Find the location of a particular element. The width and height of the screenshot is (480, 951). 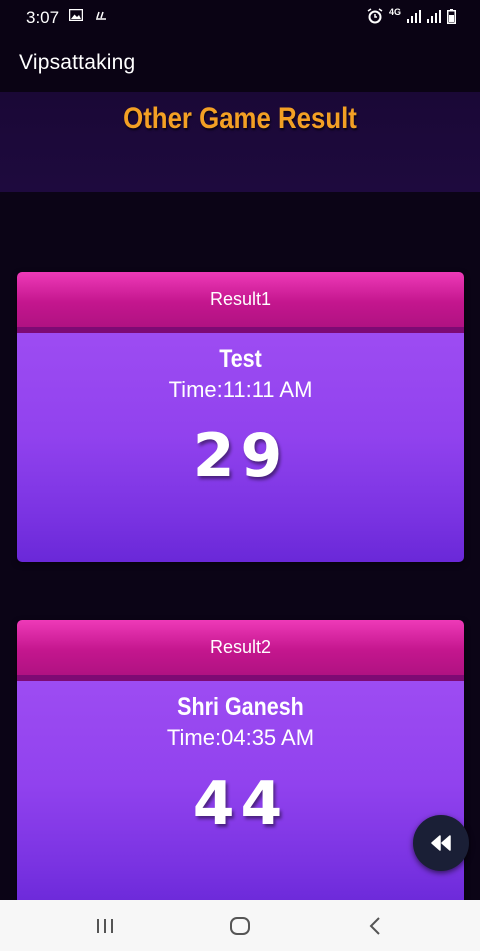

back-icon is located at coordinates (374, 925).